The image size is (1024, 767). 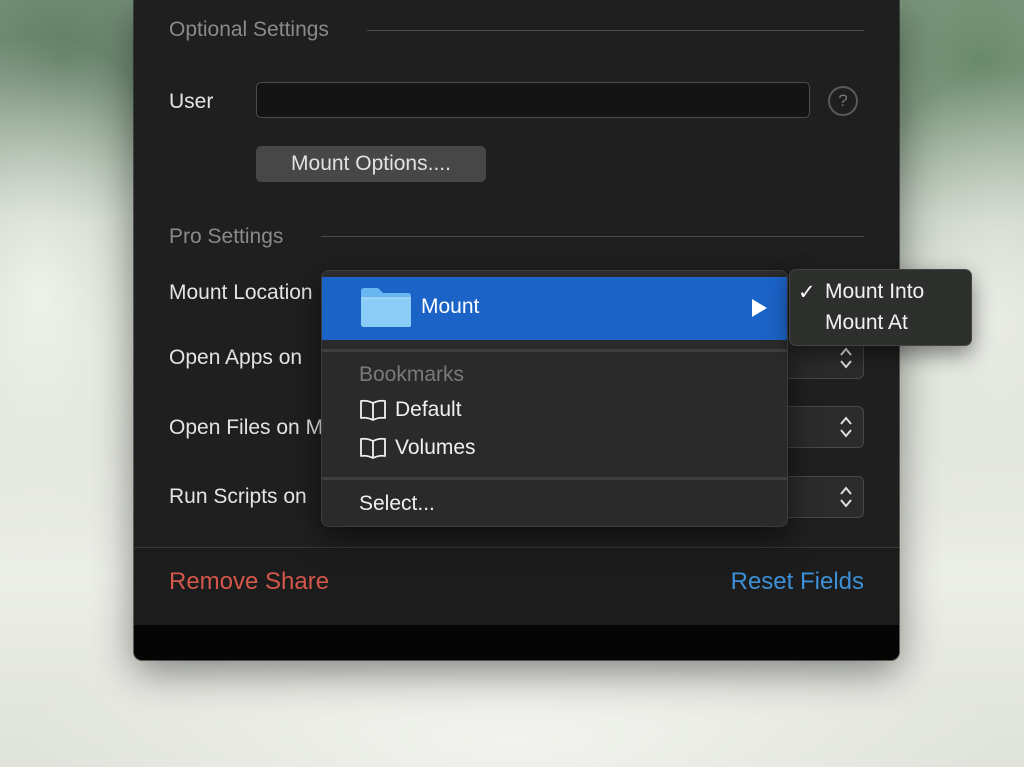 I want to click on menu-item-label: Default, so click(x=428, y=409).